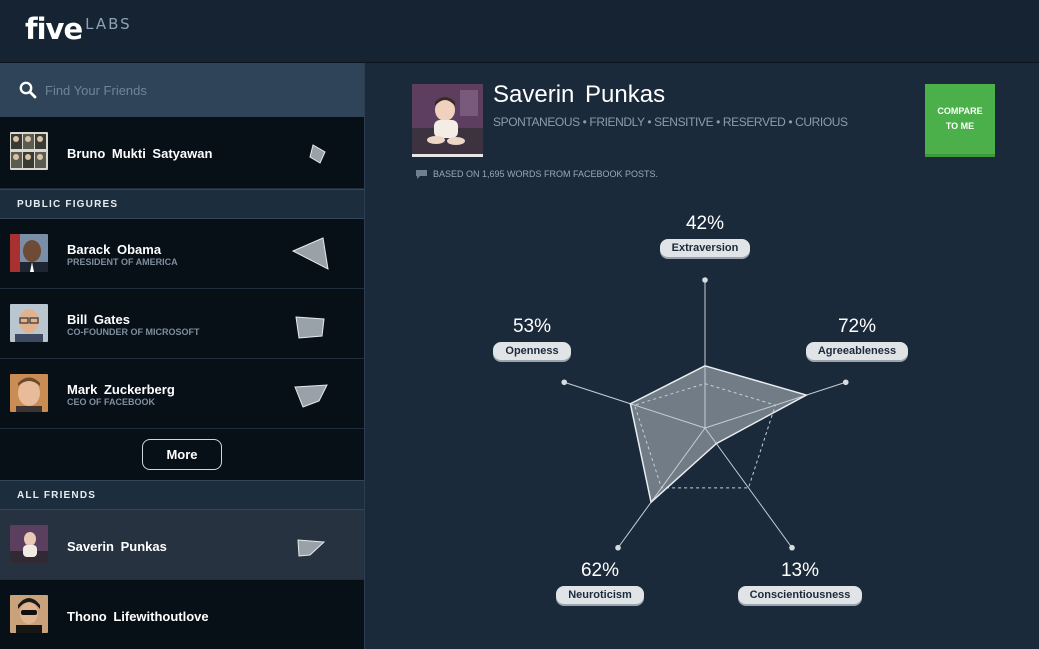 The height and width of the screenshot is (649, 1039). I want to click on friend-name: Thono Lifewithoutlove, so click(138, 616).